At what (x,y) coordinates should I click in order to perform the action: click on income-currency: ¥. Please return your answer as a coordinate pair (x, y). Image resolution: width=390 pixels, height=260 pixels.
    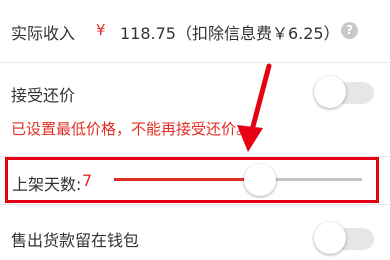
    Looking at the image, I should click on (101, 30).